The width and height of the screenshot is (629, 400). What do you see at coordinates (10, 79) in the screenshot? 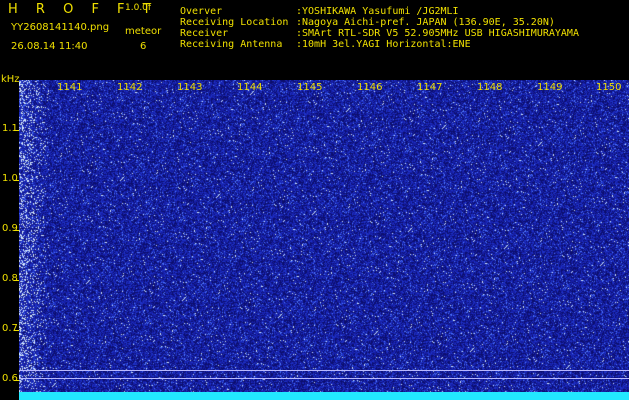
I see `y-axis-unit: kHz` at bounding box center [10, 79].